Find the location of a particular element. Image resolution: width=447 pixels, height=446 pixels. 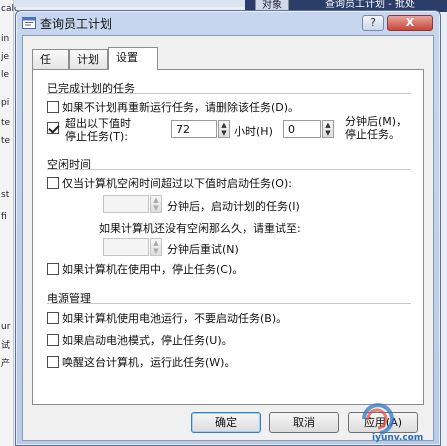

stop-after-checkbox is located at coordinates (53, 128).